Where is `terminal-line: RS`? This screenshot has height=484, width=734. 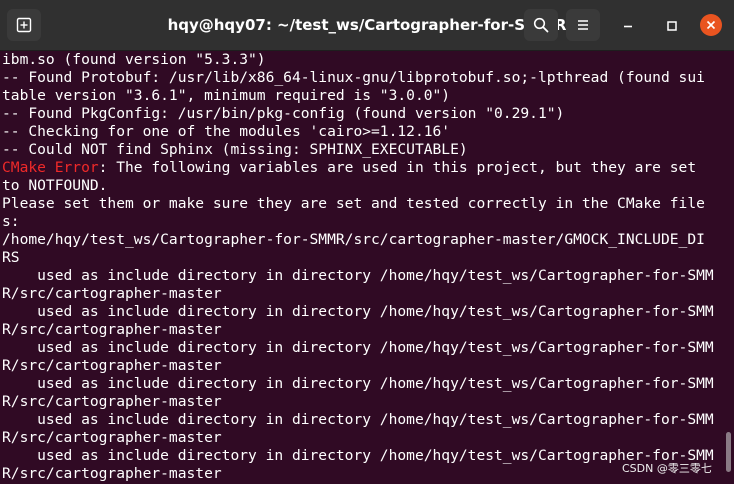
terminal-line: RS is located at coordinates (11, 257).